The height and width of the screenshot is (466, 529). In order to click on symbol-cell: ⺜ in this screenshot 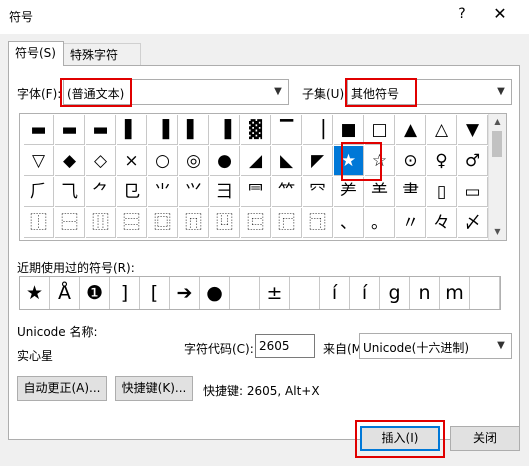, I will do `click(256, 192)`.